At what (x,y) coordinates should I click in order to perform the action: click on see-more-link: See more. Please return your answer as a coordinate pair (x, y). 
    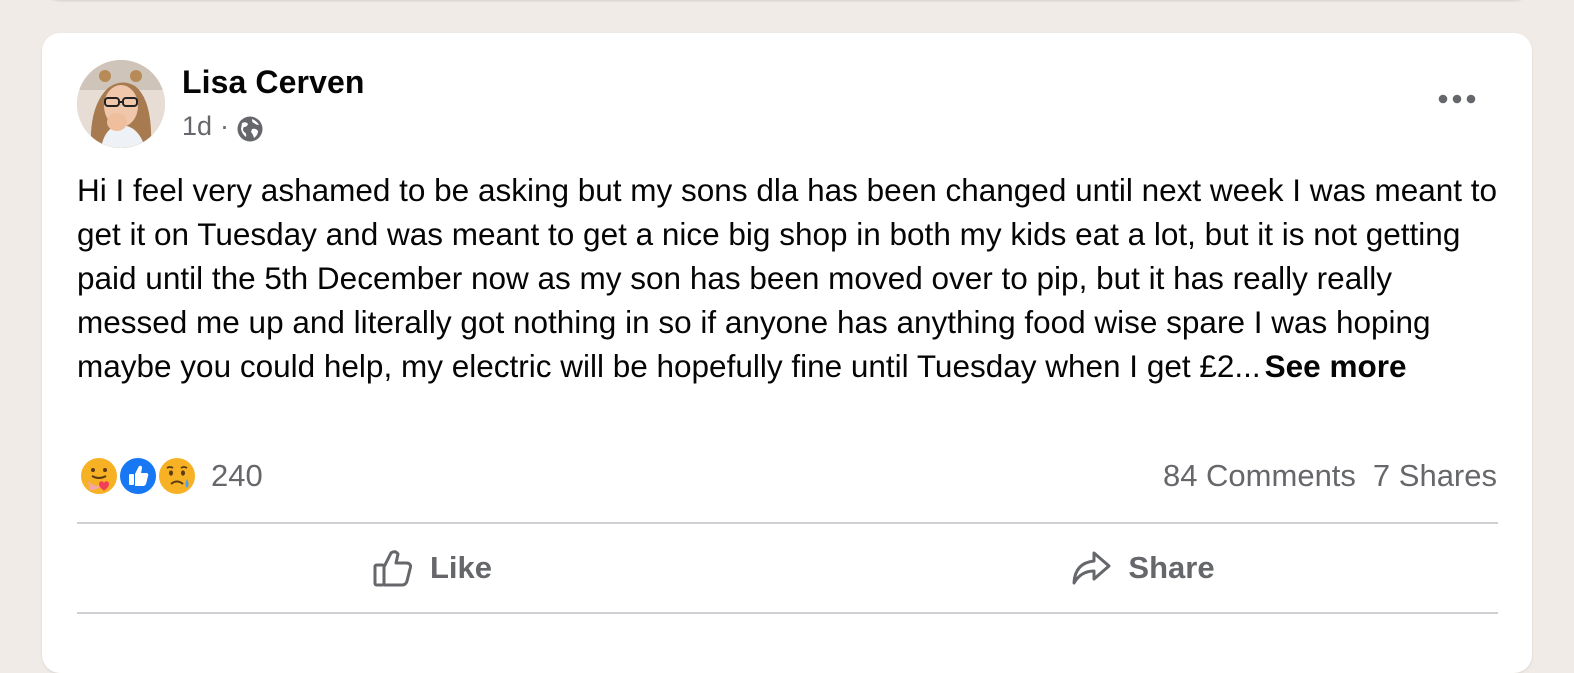
    Looking at the image, I should click on (1336, 366).